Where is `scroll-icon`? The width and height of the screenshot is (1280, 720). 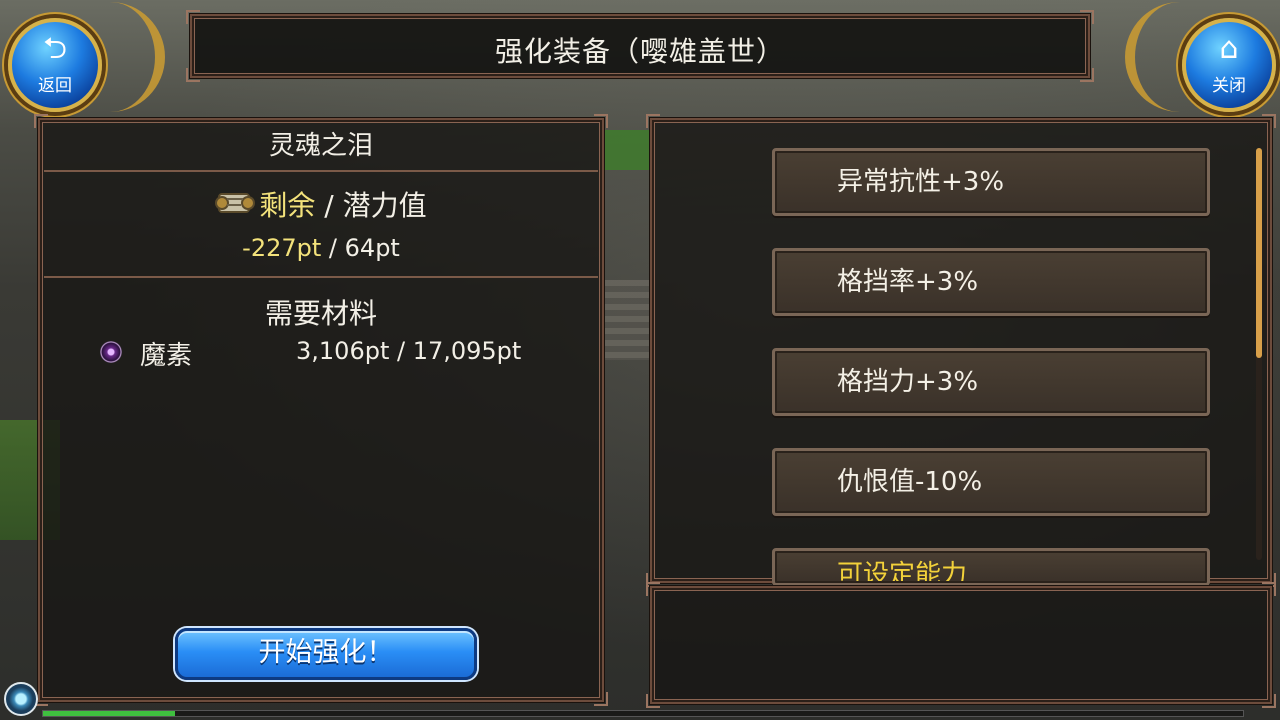 scroll-icon is located at coordinates (235, 203).